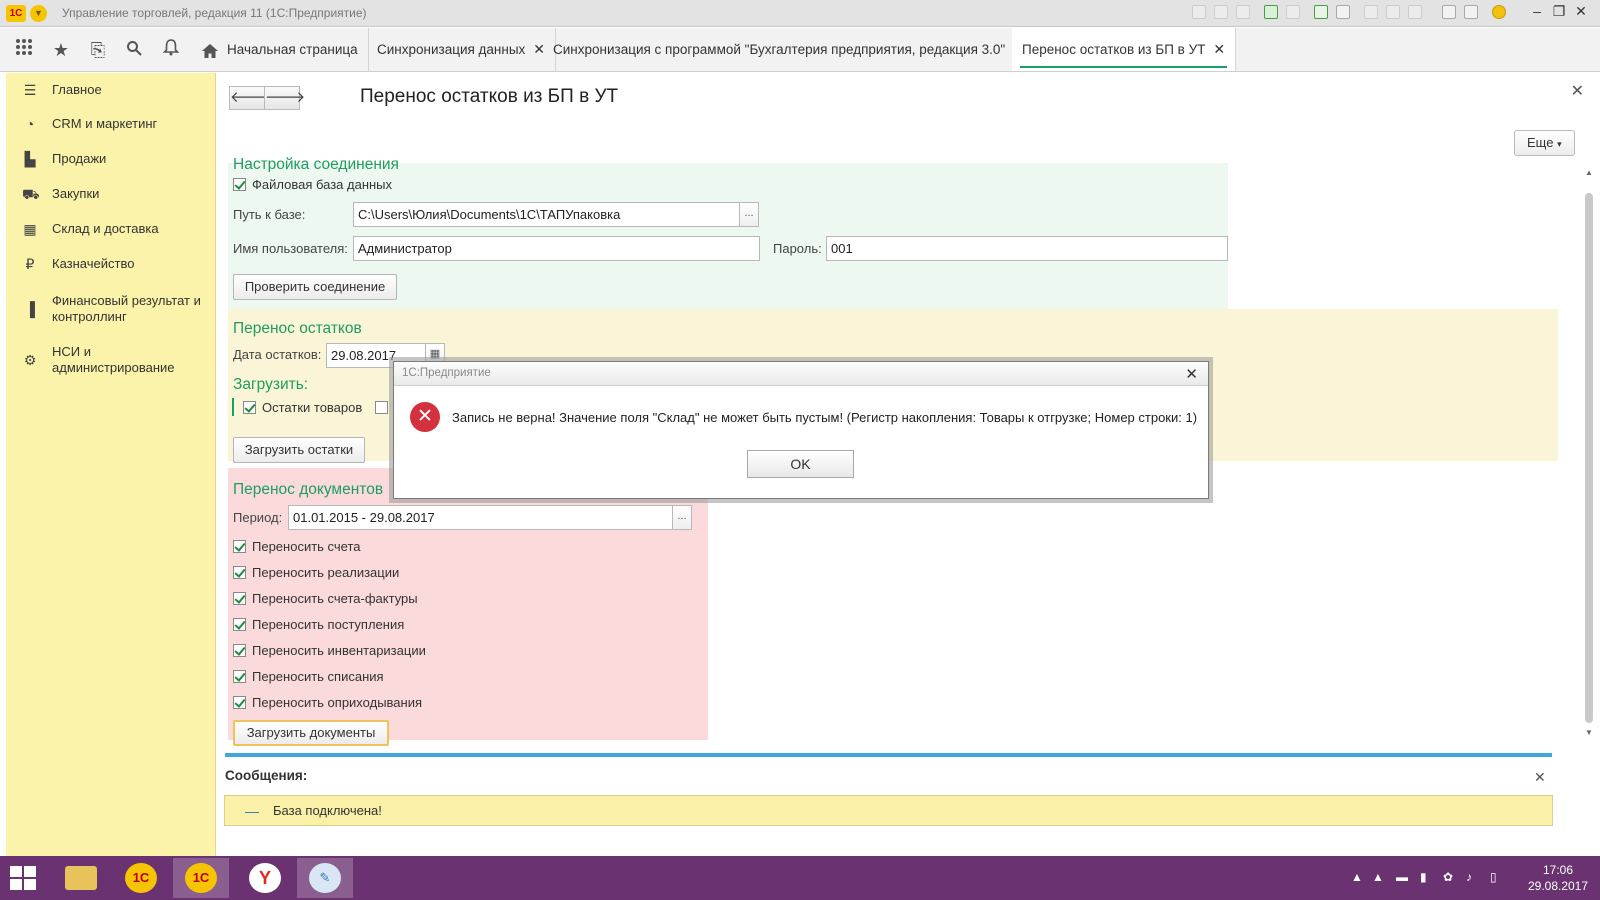  What do you see at coordinates (111, 194) in the screenshot?
I see `sidebar-item-purchases: ⛟ Закупки` at bounding box center [111, 194].